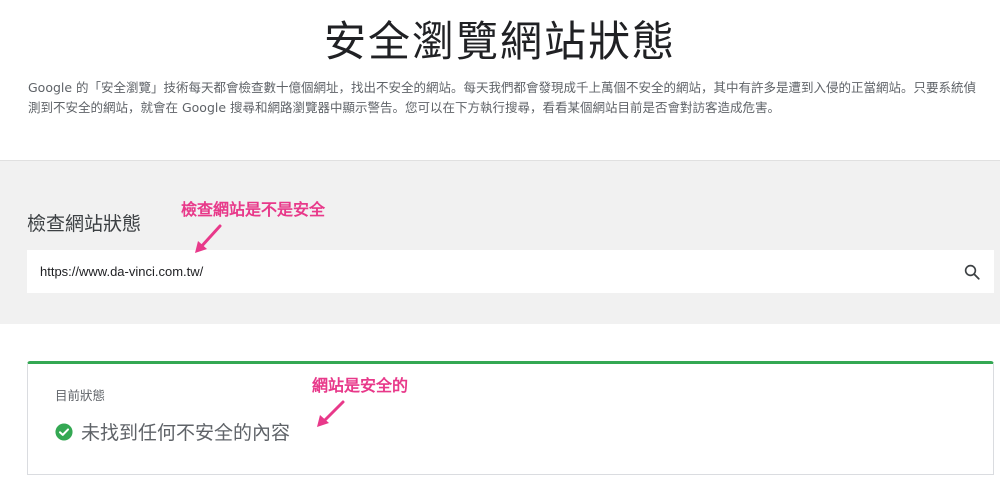  I want to click on search-box, so click(510, 271).